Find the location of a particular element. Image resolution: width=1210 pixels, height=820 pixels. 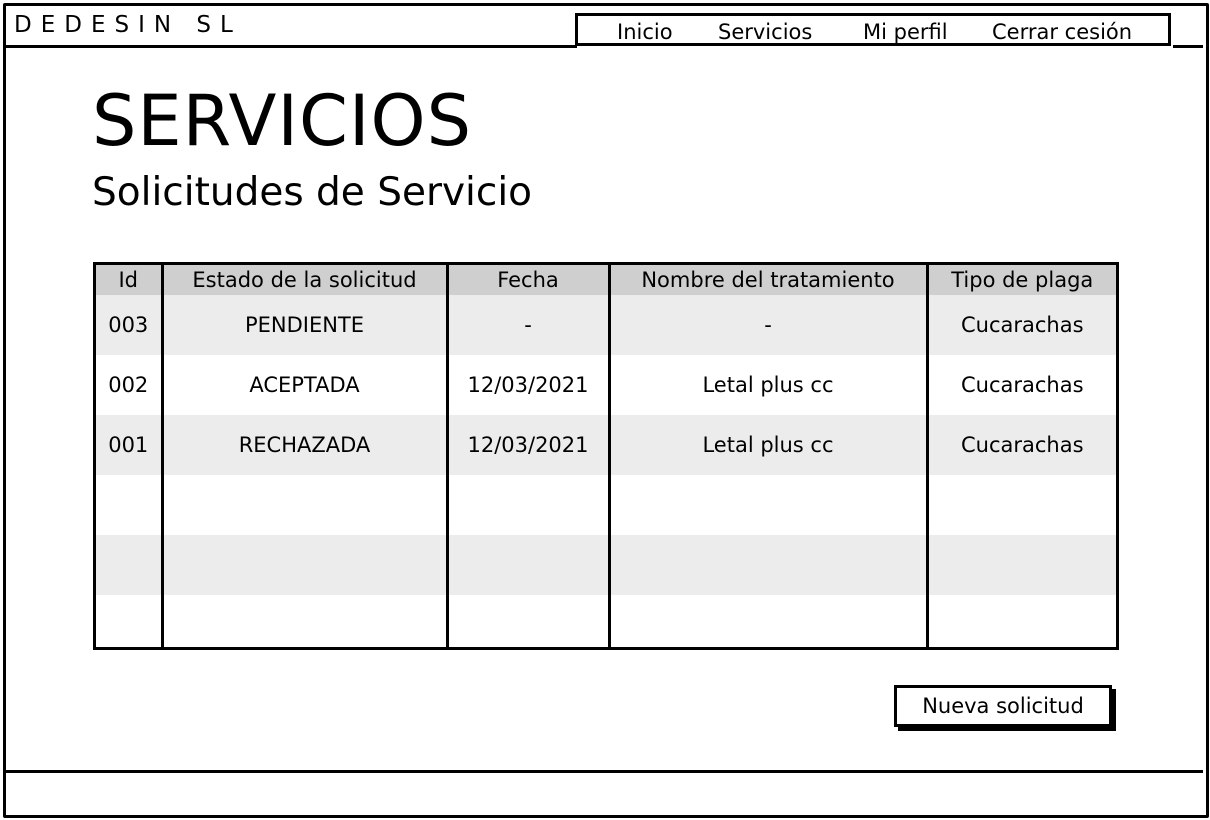

nav-item-cerrar-sesion: Cerrar cesión is located at coordinates (1062, 32).